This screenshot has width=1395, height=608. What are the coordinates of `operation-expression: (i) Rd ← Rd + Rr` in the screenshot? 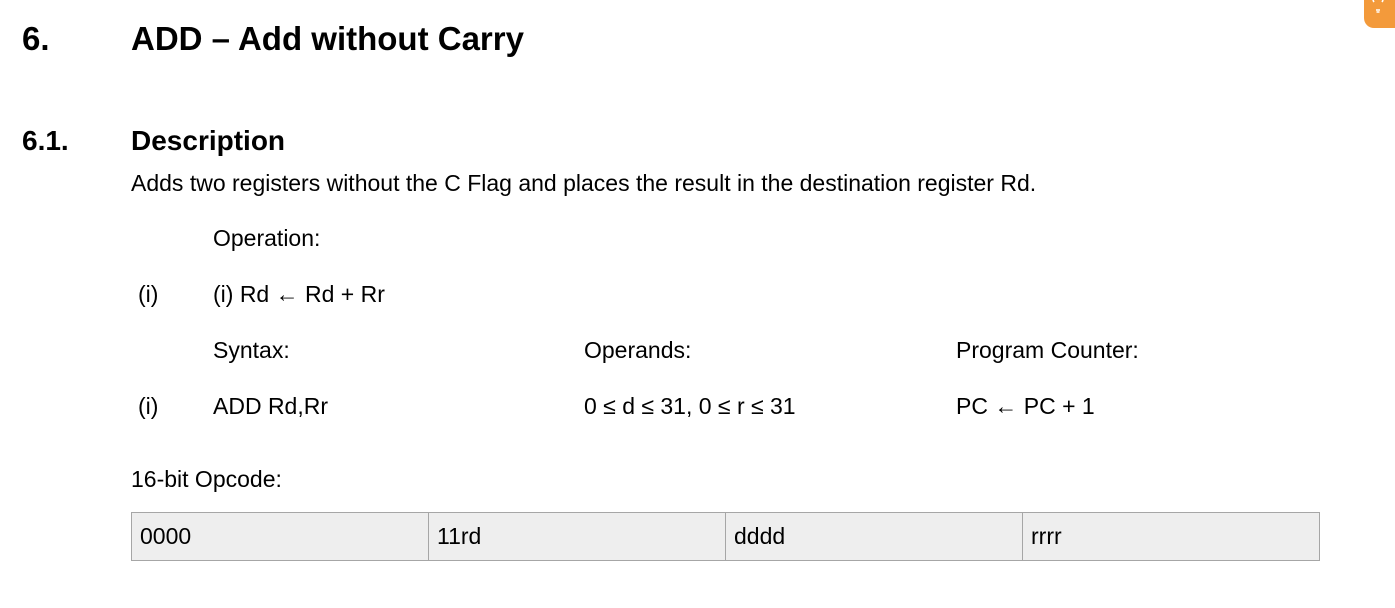 It's located at (299, 294).